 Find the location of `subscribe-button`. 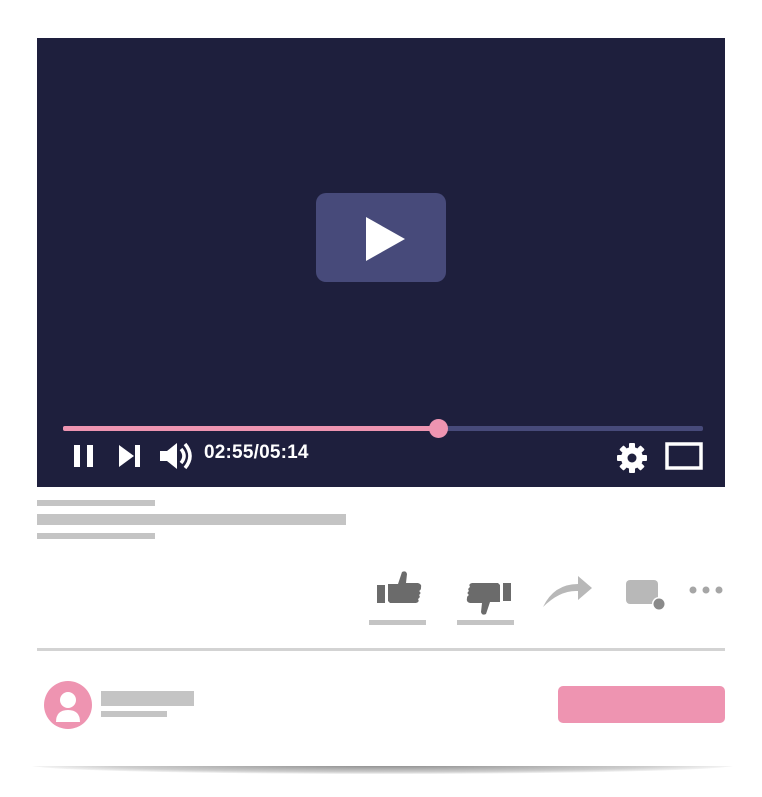

subscribe-button is located at coordinates (641, 704).